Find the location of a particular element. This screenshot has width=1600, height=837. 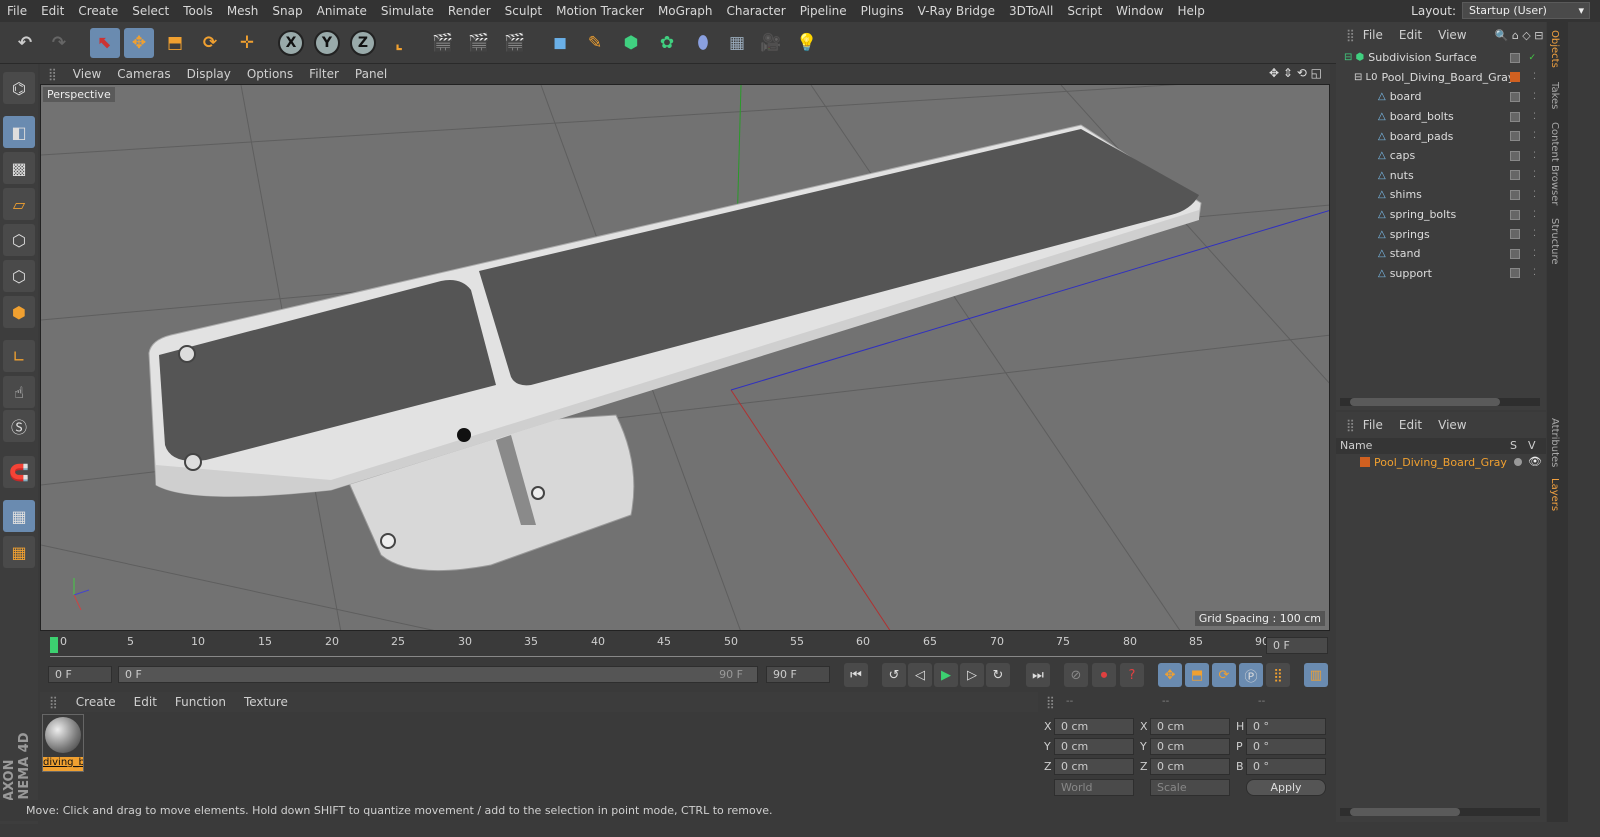

objects-menu-file: File is located at coordinates (1373, 35).